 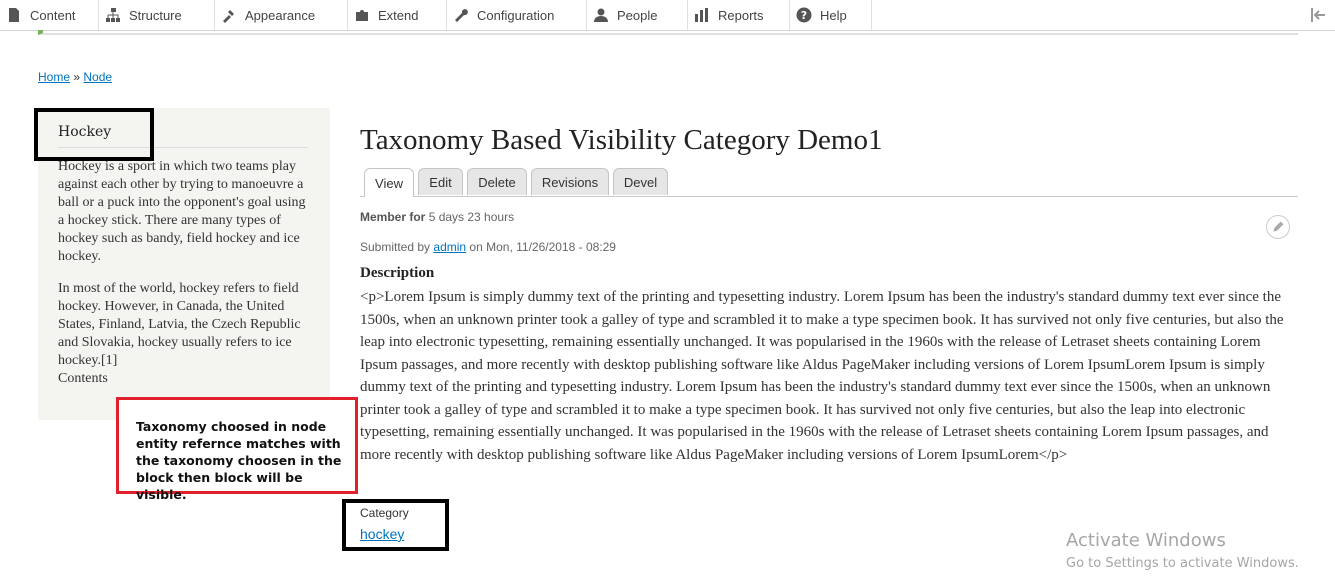 I want to click on puzzle-icon, so click(x=362, y=15).